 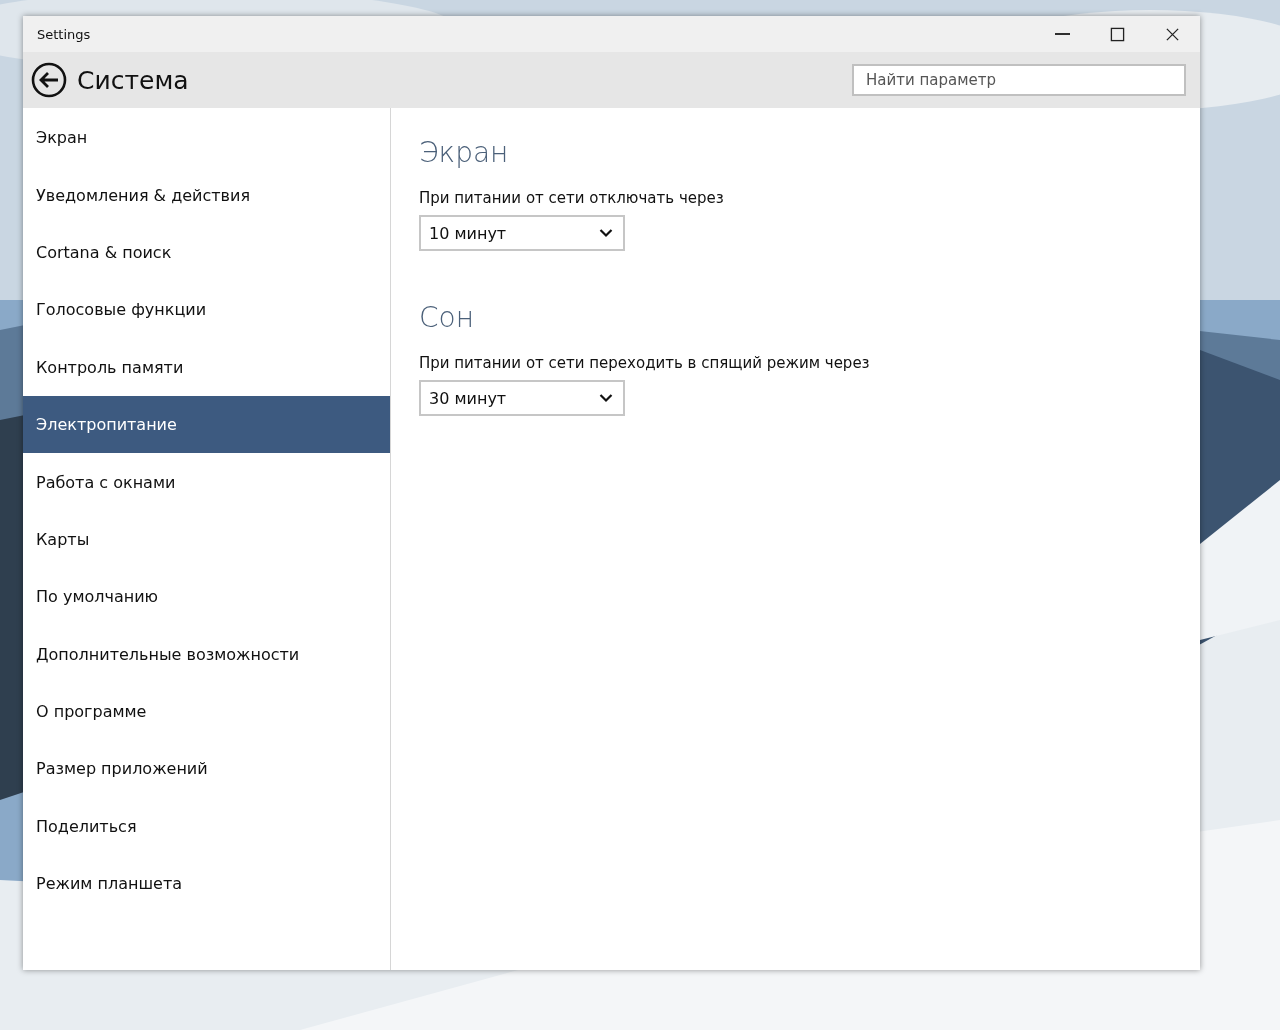 What do you see at coordinates (206, 252) in the screenshot?
I see `sidebar-item: Cortana & поиск` at bounding box center [206, 252].